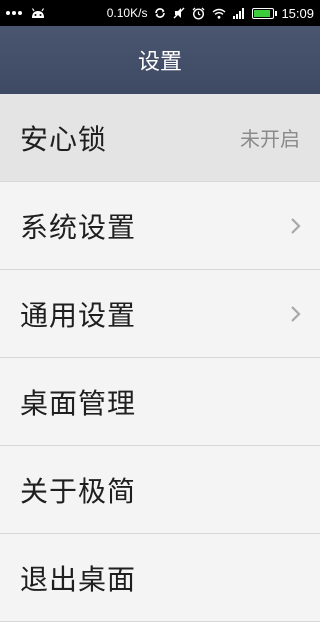 This screenshot has width=320, height=622. What do you see at coordinates (64, 139) in the screenshot?
I see `settings-item-label: 安心锁` at bounding box center [64, 139].